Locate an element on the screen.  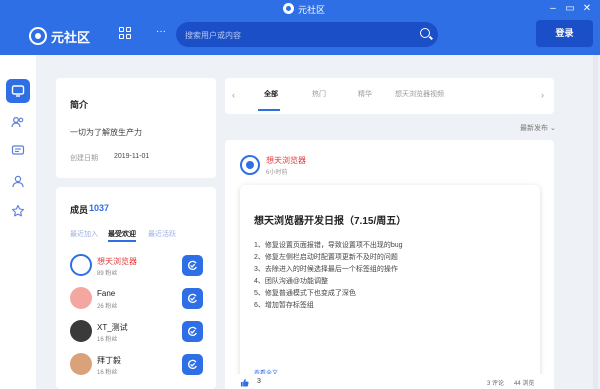
like-count: 3 is located at coordinates (259, 381).